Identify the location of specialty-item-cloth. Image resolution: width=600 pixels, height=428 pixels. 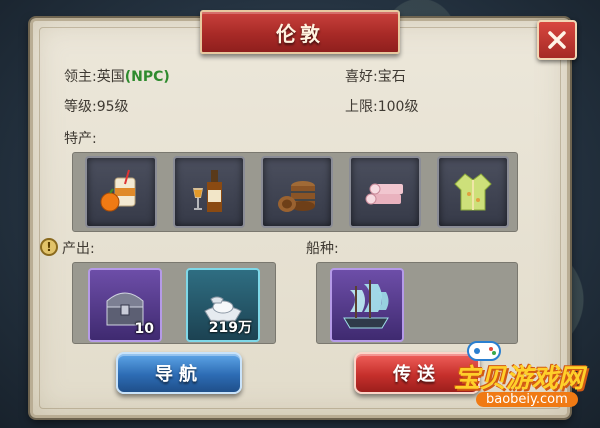
(385, 192).